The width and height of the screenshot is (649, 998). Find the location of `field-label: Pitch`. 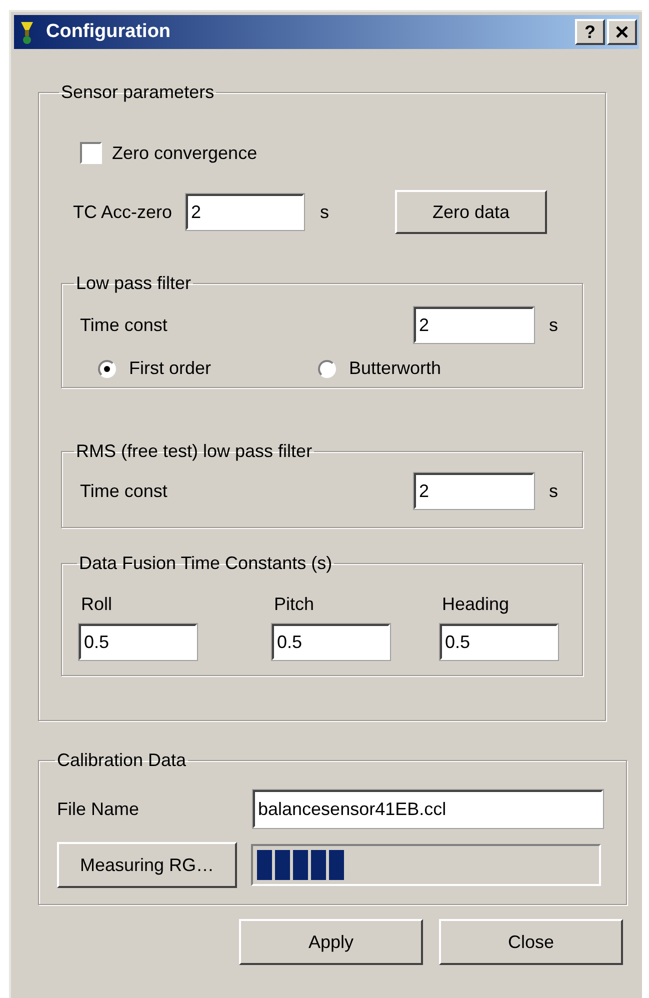

field-label: Pitch is located at coordinates (294, 604).